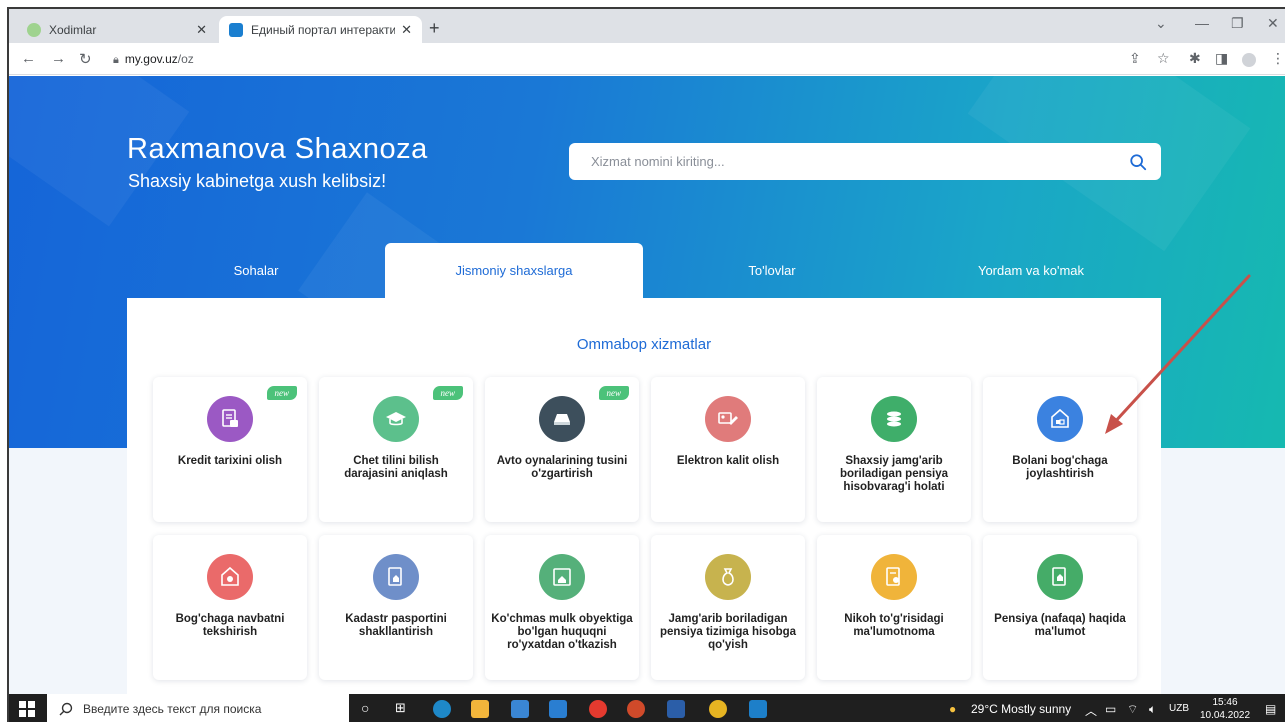 Image resolution: width=1285 pixels, height=722 pixels. Describe the element at coordinates (894, 577) in the screenshot. I see `marriage-certificate-icon` at that location.